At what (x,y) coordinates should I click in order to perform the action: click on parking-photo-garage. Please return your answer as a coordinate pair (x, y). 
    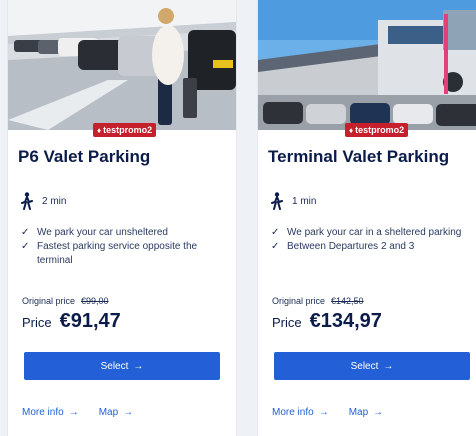
    Looking at the image, I should click on (122, 65).